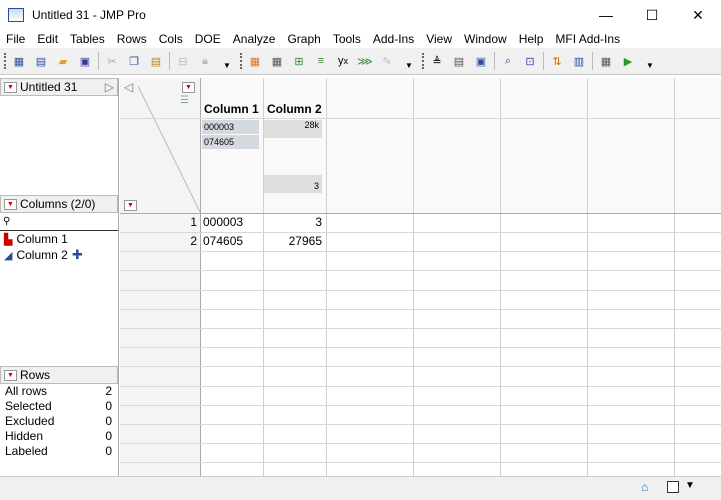 The image size is (721, 500). Describe the element at coordinates (557, 61) in the screenshot. I see `sort-icon: ⇅` at that location.